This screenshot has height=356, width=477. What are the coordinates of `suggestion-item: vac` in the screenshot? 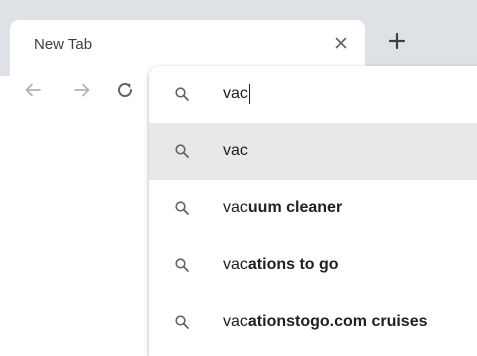 It's located at (313, 151).